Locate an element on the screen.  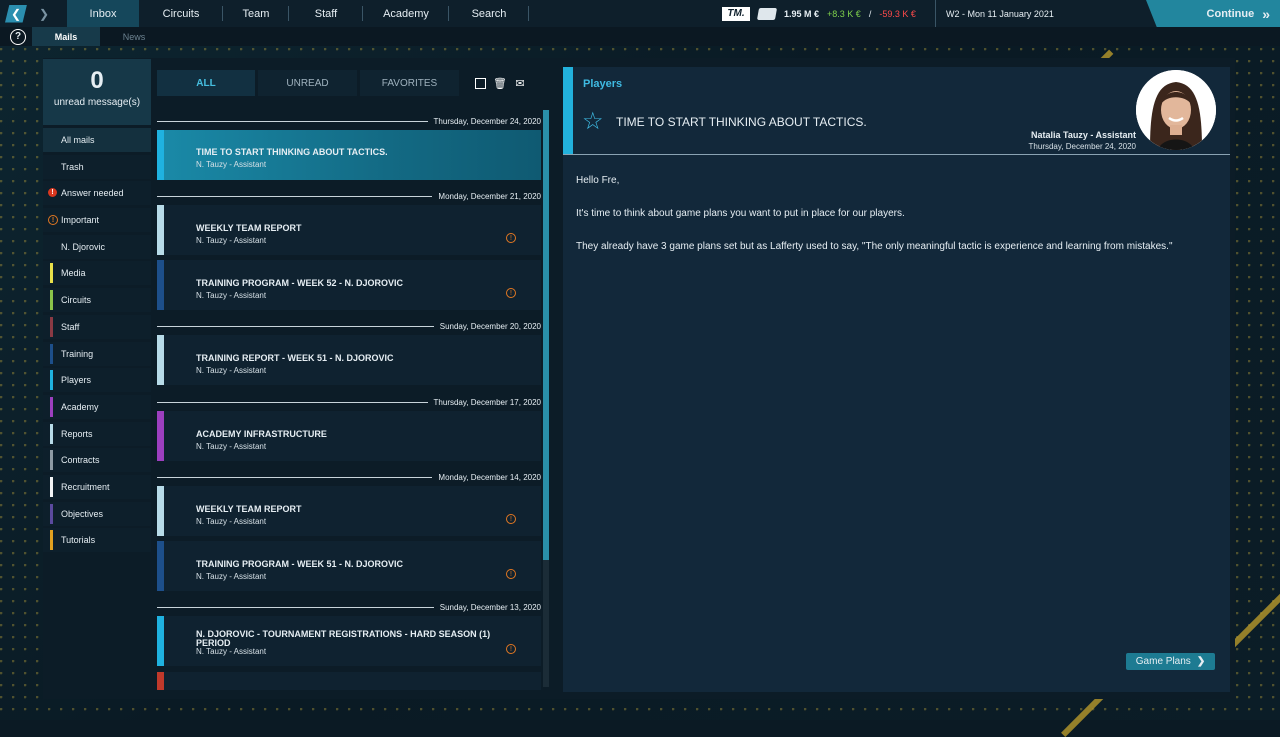
filter-tab-all: ALL is located at coordinates (206, 83).